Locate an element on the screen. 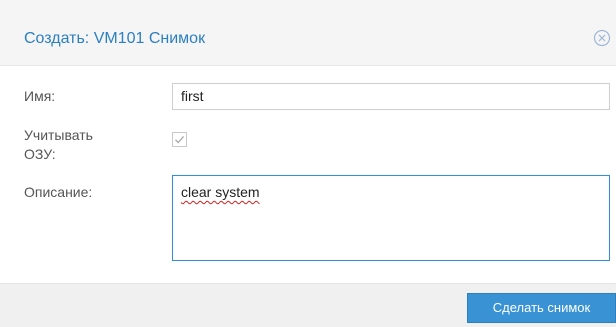  checkmark-icon is located at coordinates (180, 139).